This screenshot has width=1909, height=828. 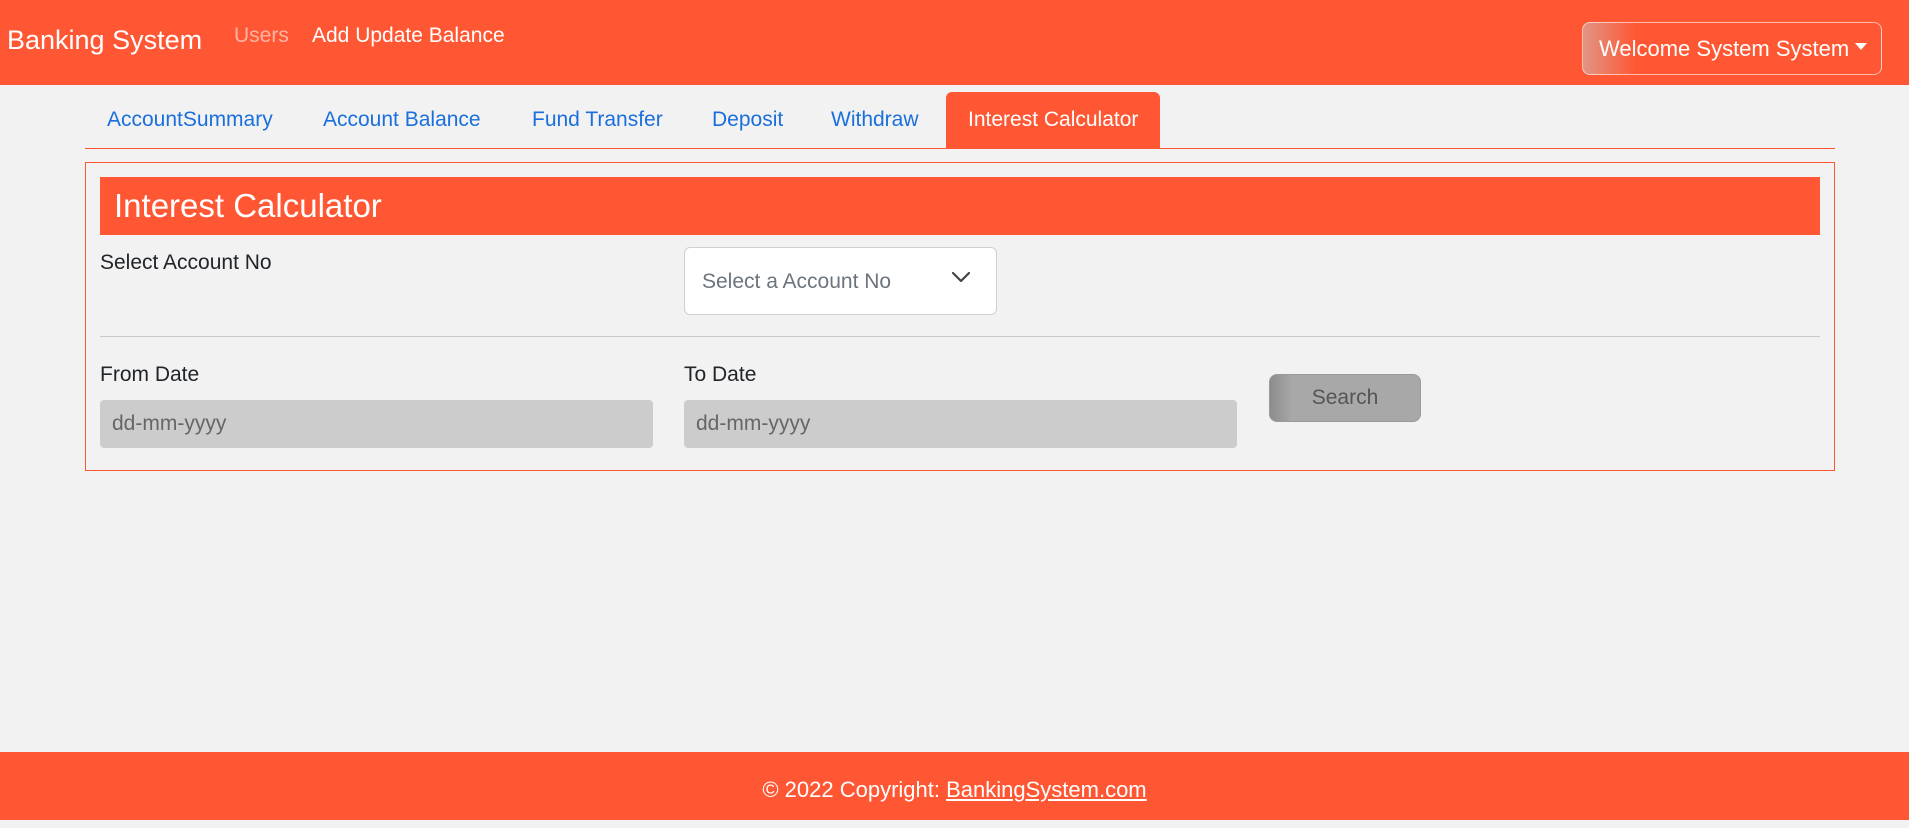 What do you see at coordinates (376, 424) in the screenshot?
I see `from-date-input` at bounding box center [376, 424].